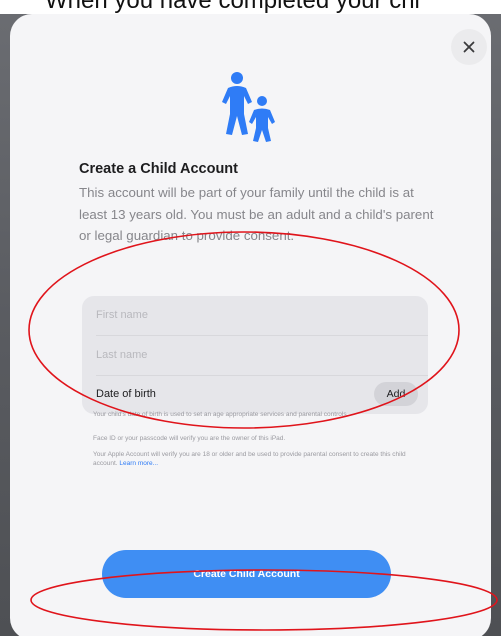 The image size is (501, 636). What do you see at coordinates (246, 315) in the screenshot?
I see `first-name-input` at bounding box center [246, 315].